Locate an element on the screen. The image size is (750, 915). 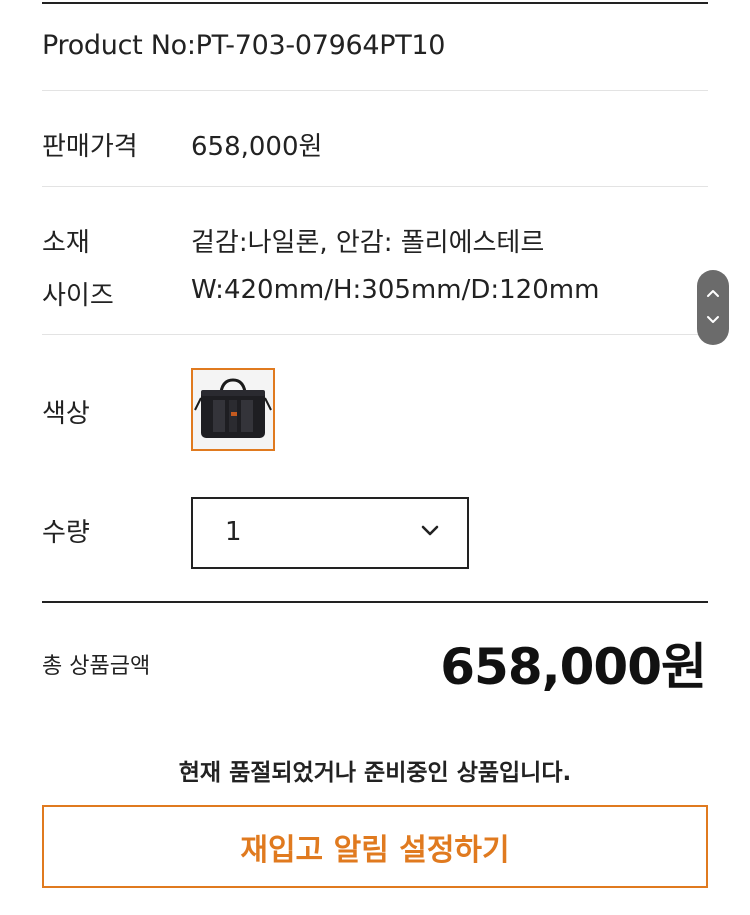
chevron-up-icon is located at coordinates (713, 293).